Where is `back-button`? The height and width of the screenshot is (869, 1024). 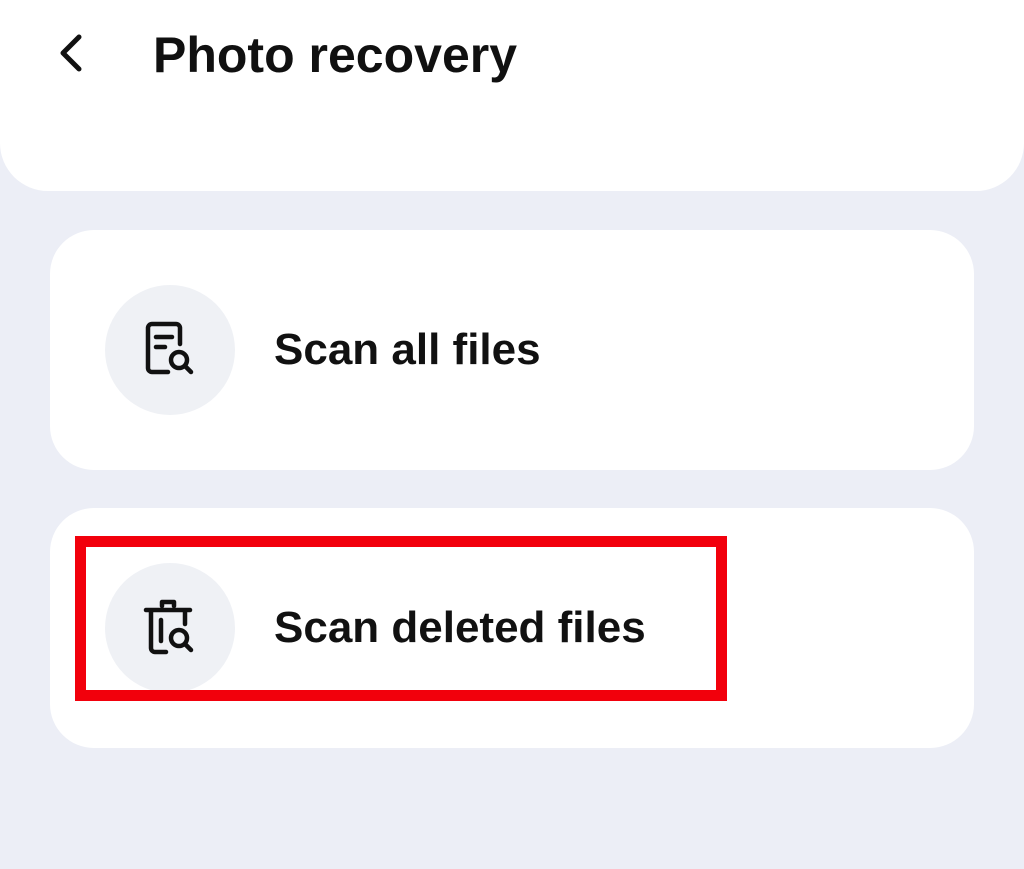
back-button is located at coordinates (71, 53).